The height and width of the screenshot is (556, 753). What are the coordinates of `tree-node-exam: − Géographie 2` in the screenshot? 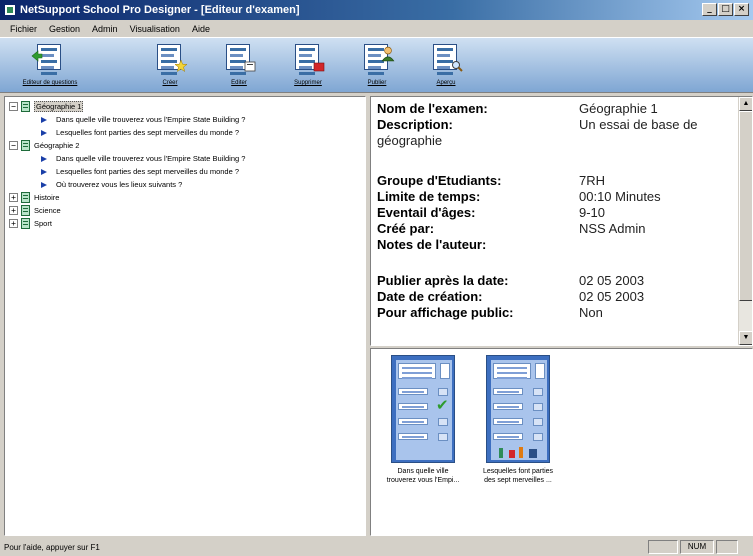 It's located at (44, 145).